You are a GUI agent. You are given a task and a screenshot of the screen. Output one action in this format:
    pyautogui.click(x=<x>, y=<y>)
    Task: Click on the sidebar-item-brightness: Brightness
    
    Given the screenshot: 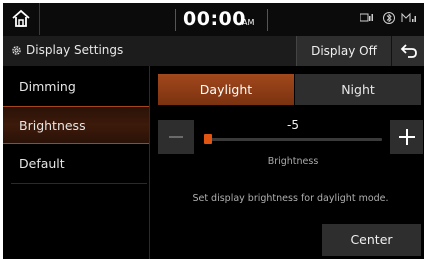 What is the action you would take?
    pyautogui.click(x=76, y=125)
    